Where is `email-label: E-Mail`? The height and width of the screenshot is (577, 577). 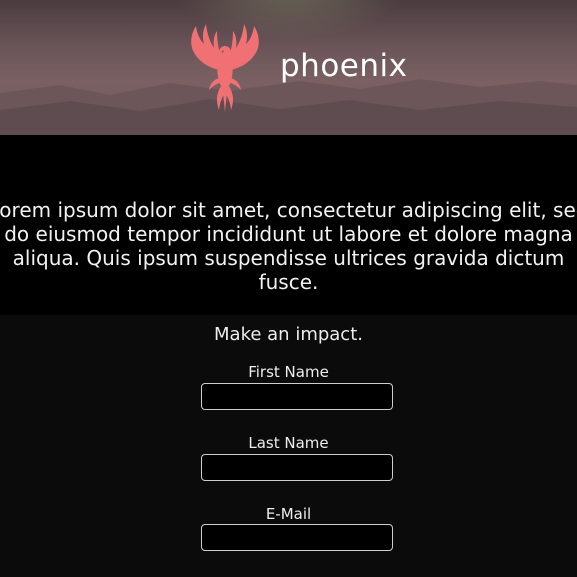 email-label: E-Mail is located at coordinates (288, 514).